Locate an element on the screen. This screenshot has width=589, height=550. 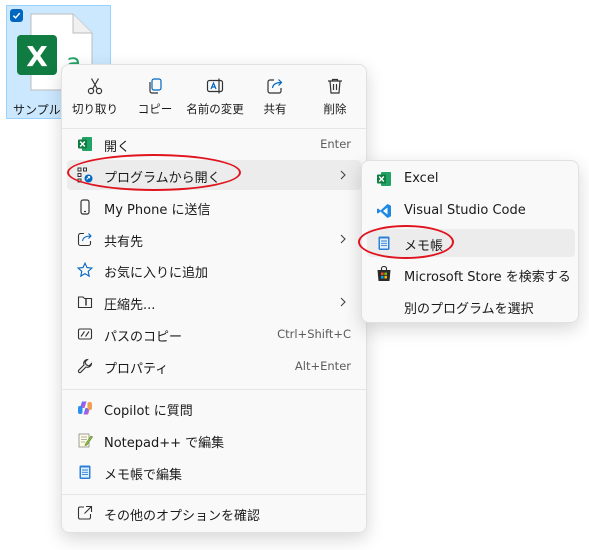
menu-item-label: パスのコピー is located at coordinates (143, 337).